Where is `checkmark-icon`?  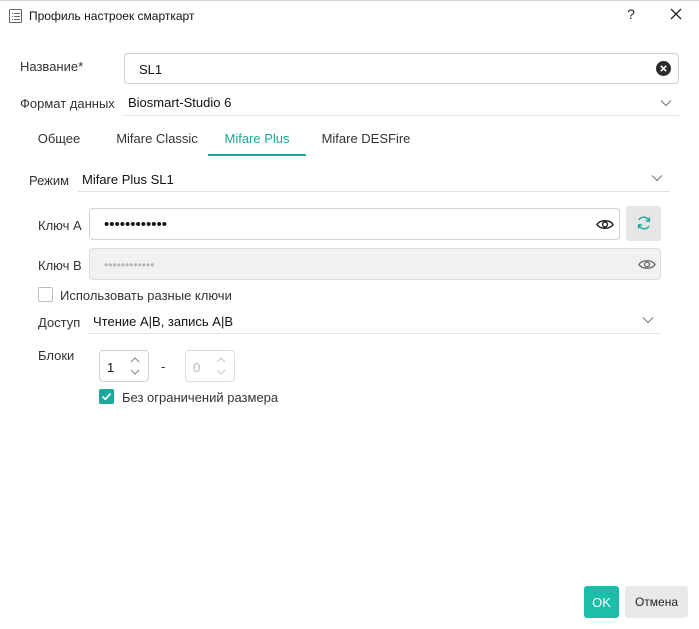 checkmark-icon is located at coordinates (106, 396).